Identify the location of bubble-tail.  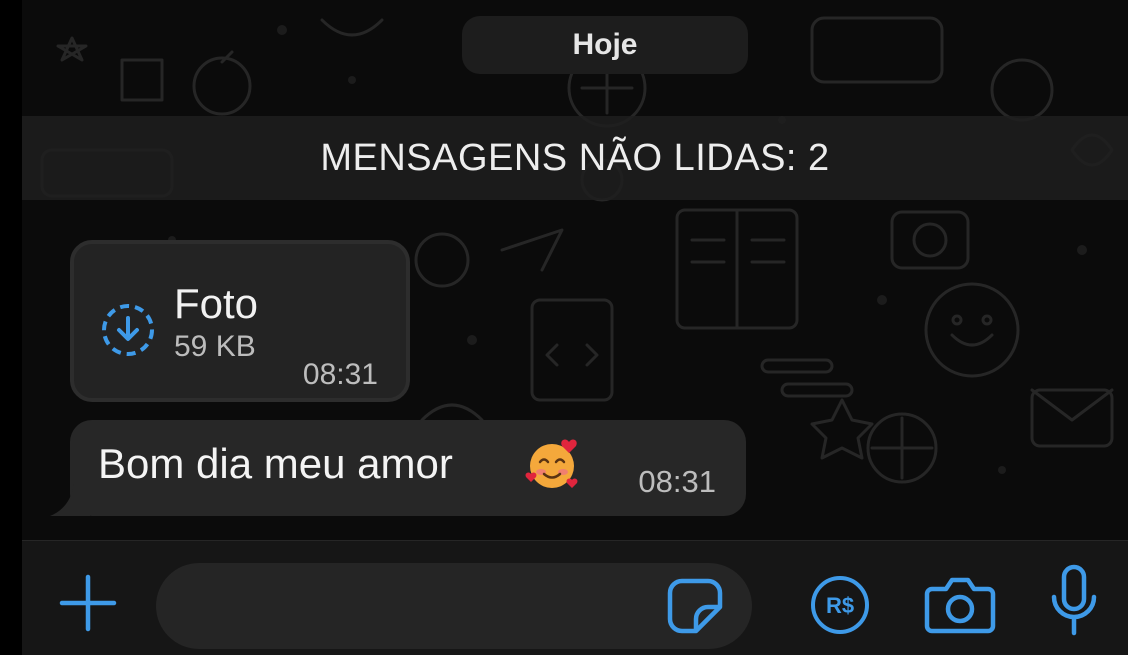
(70, 500).